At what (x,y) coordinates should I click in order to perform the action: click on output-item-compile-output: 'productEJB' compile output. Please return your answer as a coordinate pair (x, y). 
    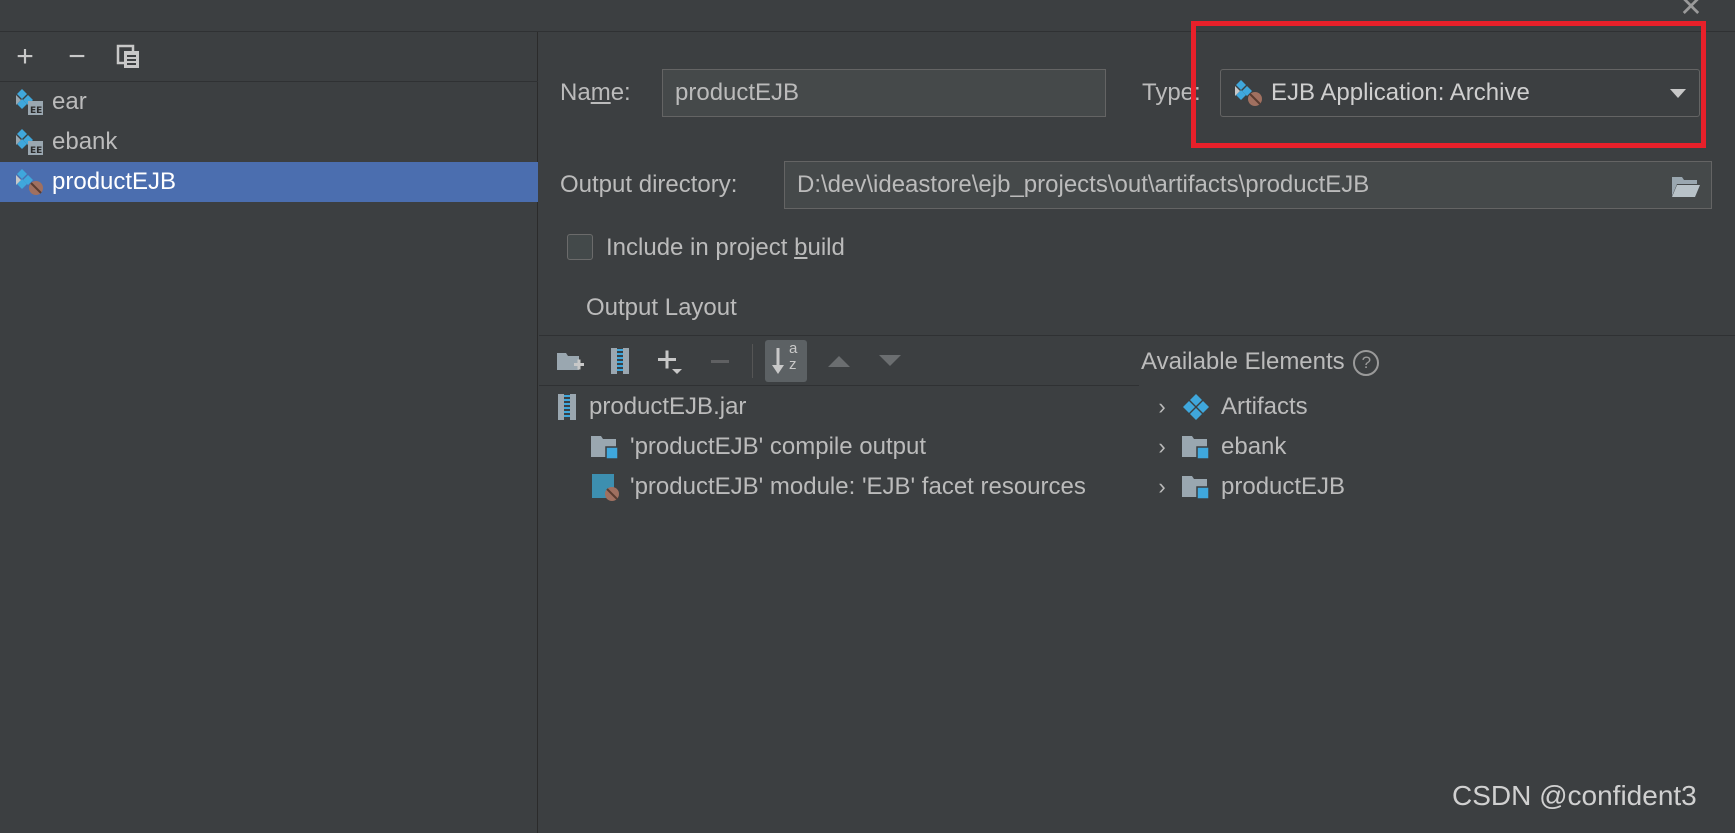
    Looking at the image, I should click on (758, 447).